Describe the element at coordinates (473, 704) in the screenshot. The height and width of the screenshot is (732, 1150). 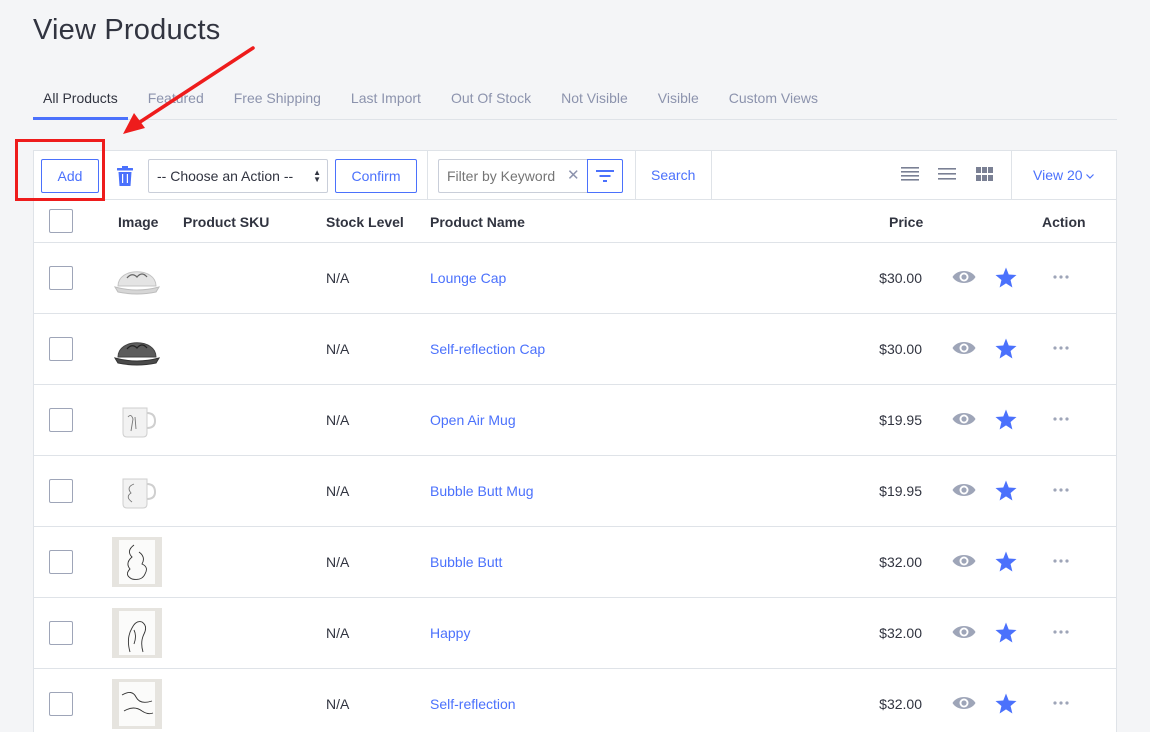
I see `product-name-link: Self-reflection` at that location.